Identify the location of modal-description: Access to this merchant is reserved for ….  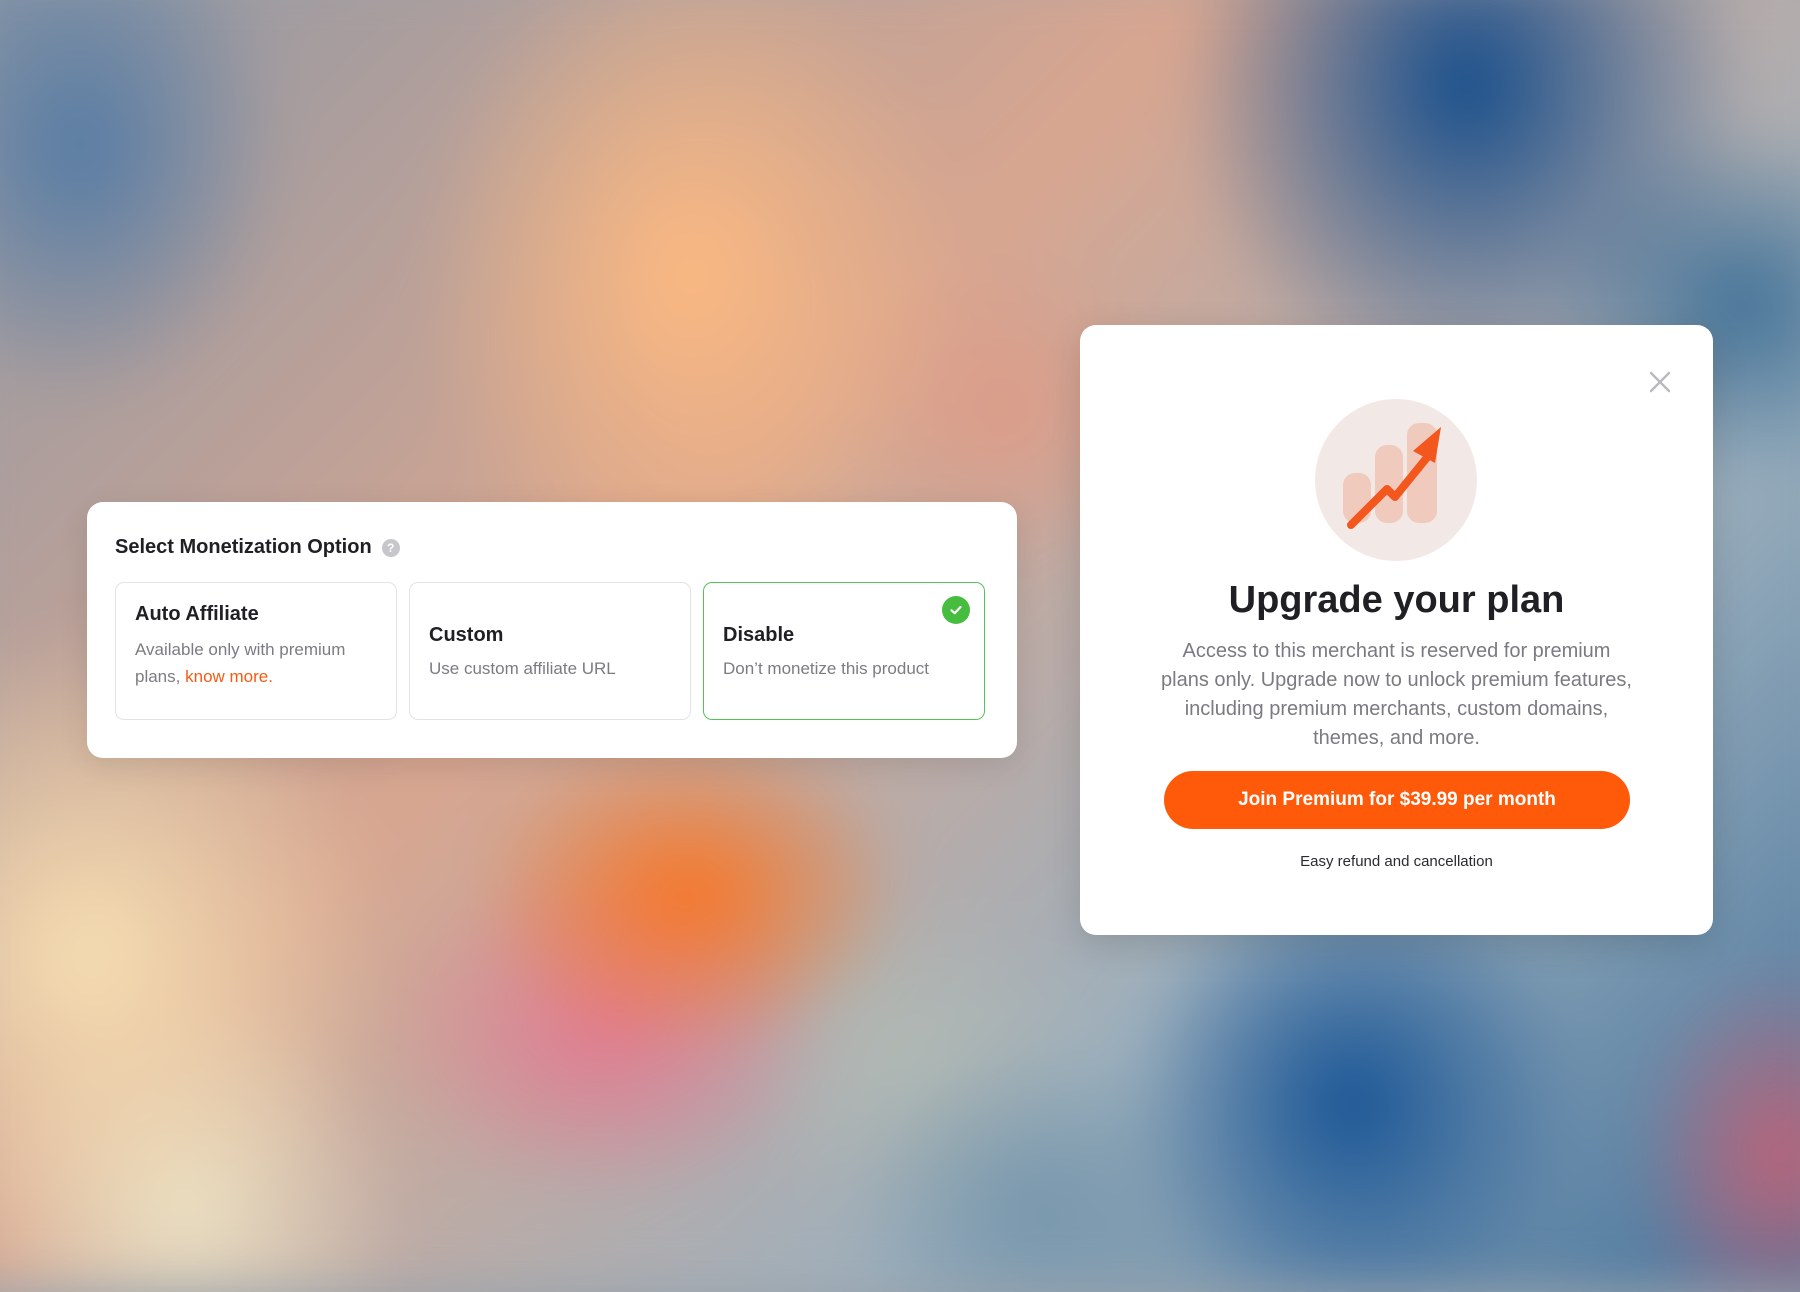
(1396, 694).